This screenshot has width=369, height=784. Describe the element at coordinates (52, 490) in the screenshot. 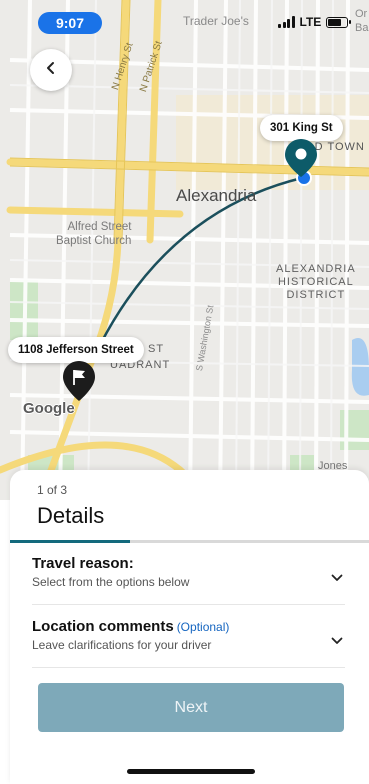

I see `step-indicator: 1 of 3` at that location.